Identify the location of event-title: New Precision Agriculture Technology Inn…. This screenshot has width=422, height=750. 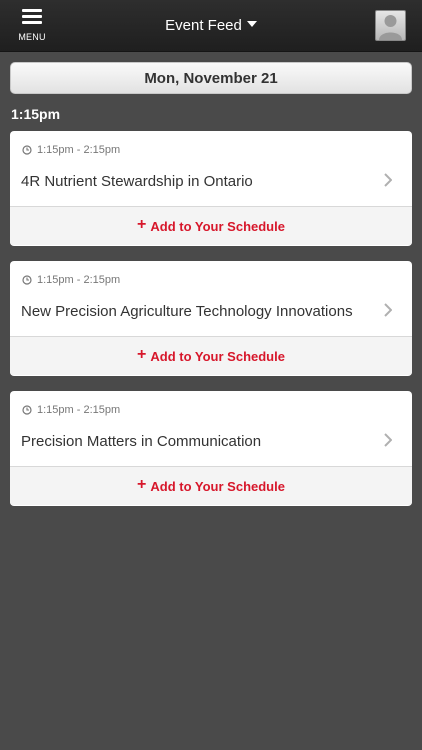
(187, 311).